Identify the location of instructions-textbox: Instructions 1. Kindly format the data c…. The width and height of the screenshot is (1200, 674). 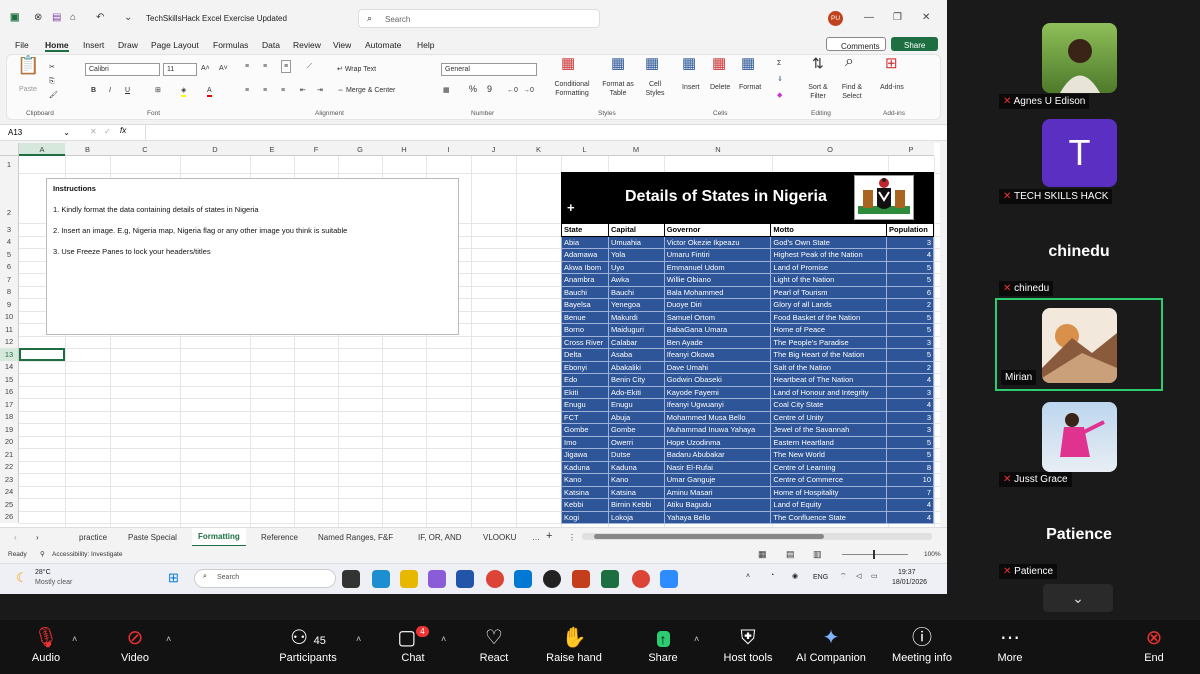
(252, 256).